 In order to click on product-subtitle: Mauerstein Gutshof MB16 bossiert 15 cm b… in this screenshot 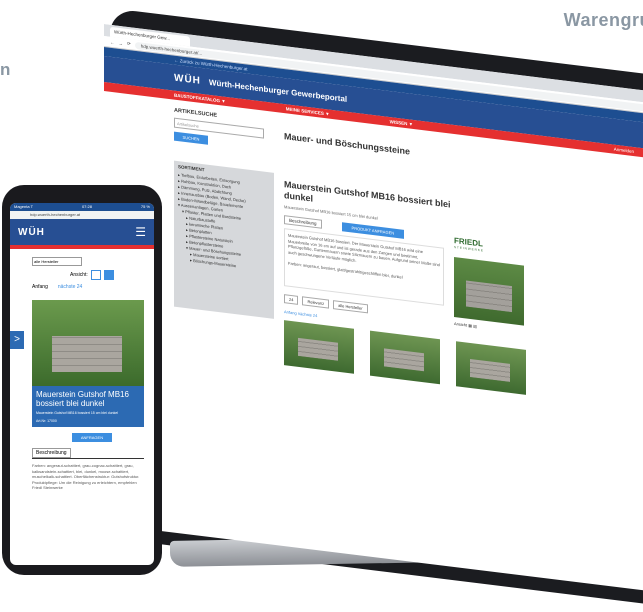, I will do `click(77, 413)`.